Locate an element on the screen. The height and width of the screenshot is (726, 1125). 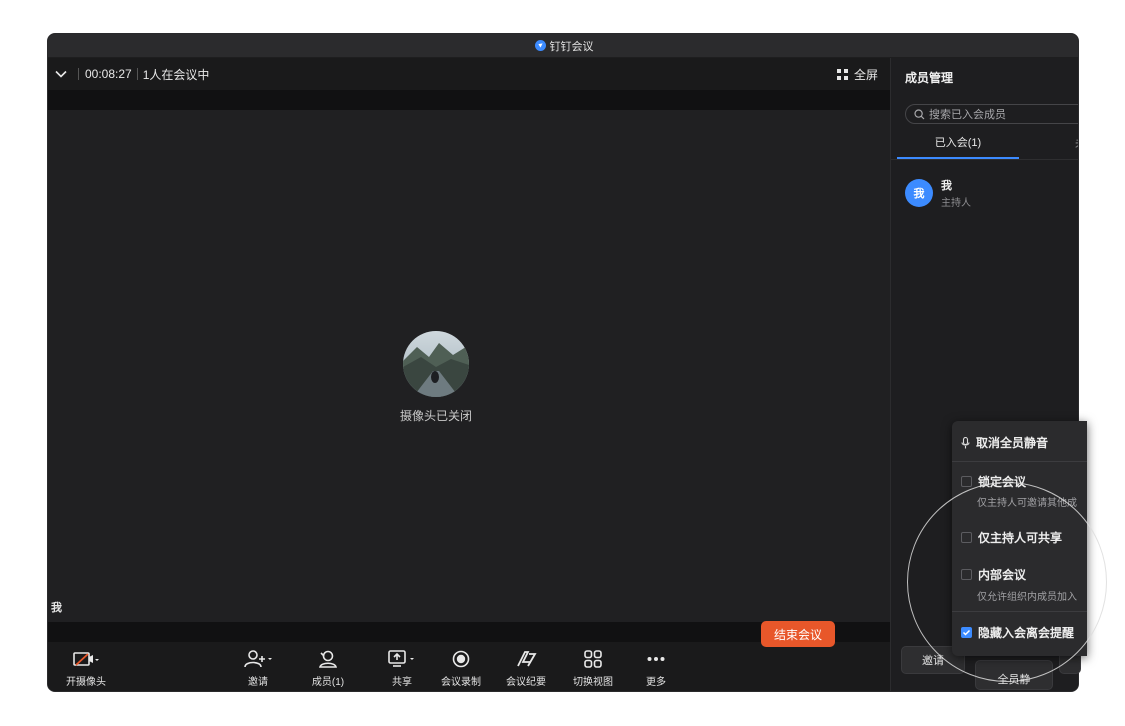
member-name: 我 is located at coordinates (946, 186).